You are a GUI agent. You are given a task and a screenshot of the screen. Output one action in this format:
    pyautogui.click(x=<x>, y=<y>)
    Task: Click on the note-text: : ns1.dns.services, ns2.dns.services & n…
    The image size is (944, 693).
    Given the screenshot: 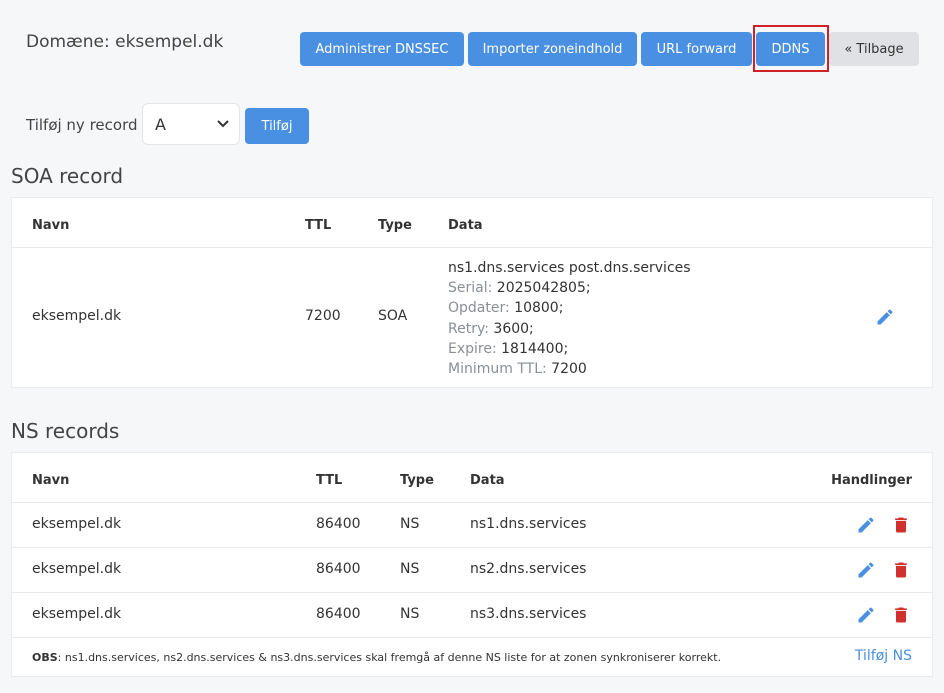 What is the action you would take?
    pyautogui.click(x=389, y=657)
    